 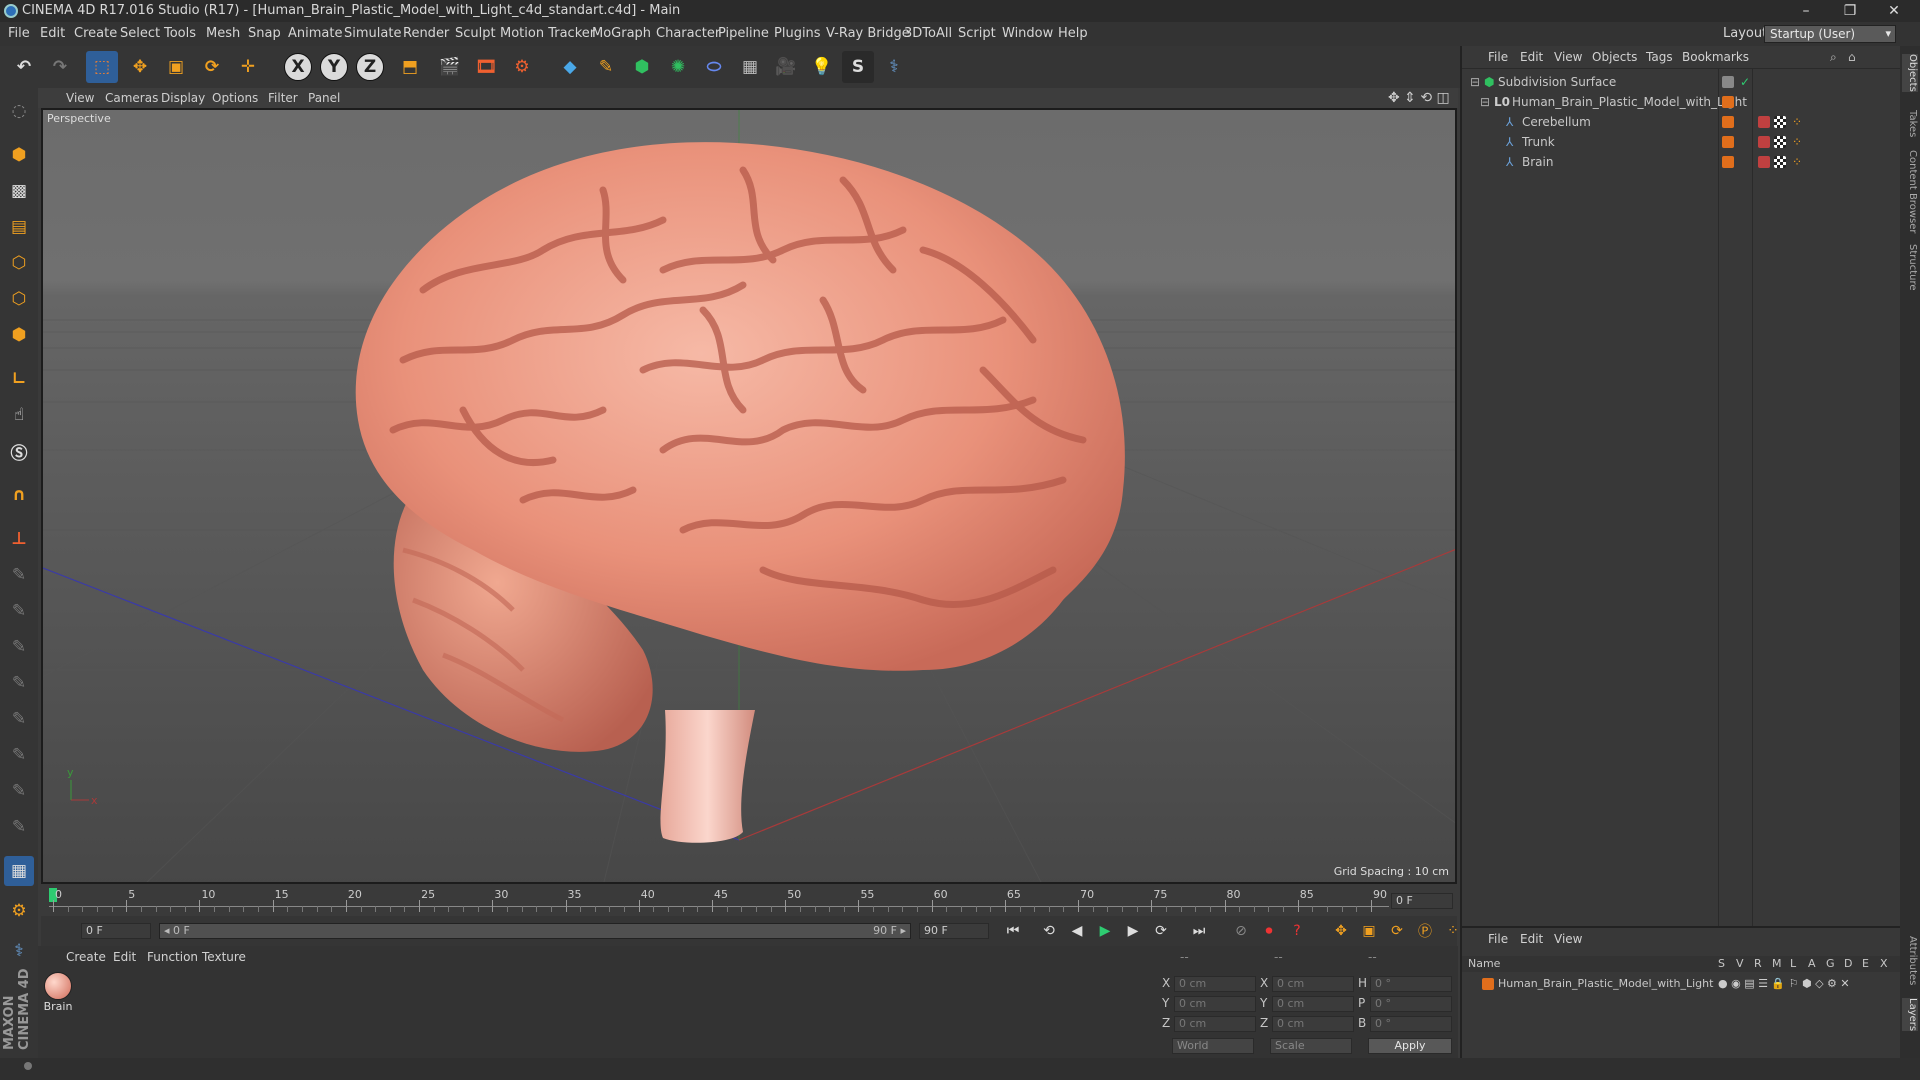 What do you see at coordinates (1568, 57) in the screenshot?
I see `object-menu-view: View` at bounding box center [1568, 57].